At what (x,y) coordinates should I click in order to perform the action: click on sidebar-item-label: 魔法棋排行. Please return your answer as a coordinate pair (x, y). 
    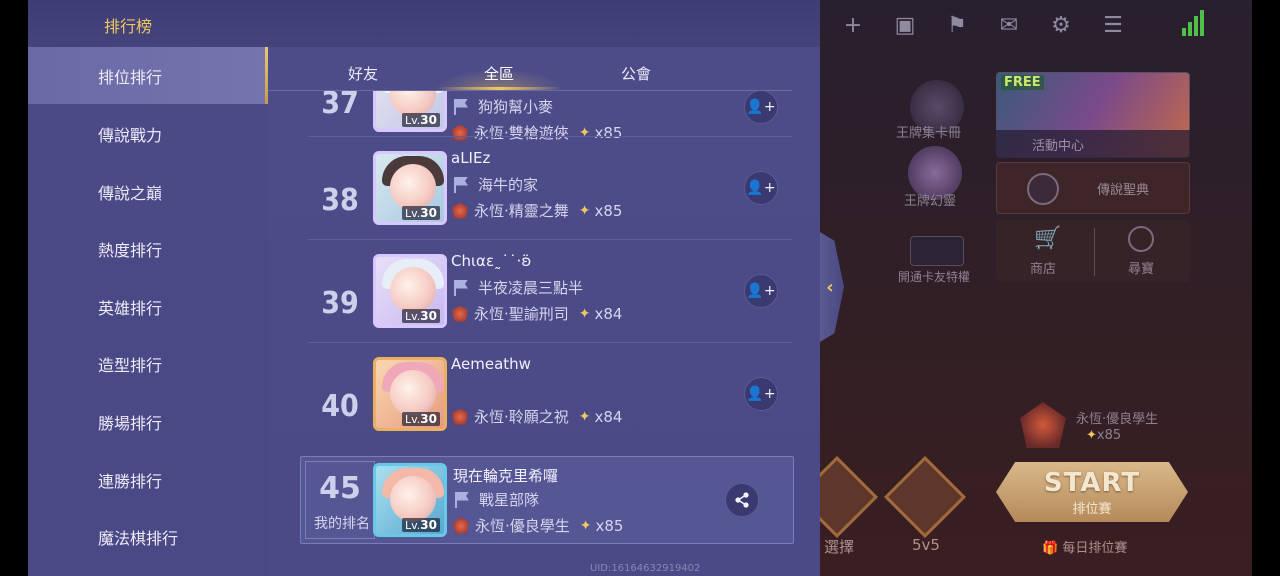
    Looking at the image, I should click on (138, 538).